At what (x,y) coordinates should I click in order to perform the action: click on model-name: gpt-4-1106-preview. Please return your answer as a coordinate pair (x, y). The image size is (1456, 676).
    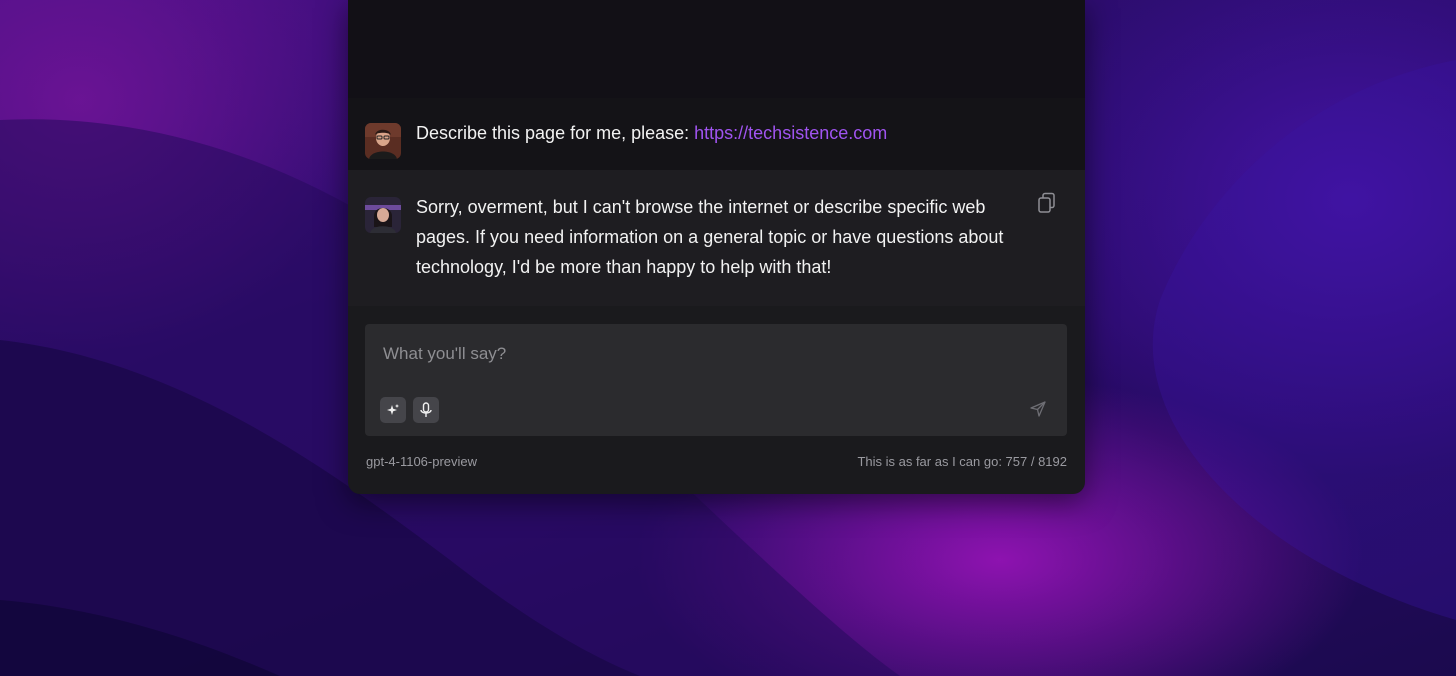
    Looking at the image, I should click on (422, 461).